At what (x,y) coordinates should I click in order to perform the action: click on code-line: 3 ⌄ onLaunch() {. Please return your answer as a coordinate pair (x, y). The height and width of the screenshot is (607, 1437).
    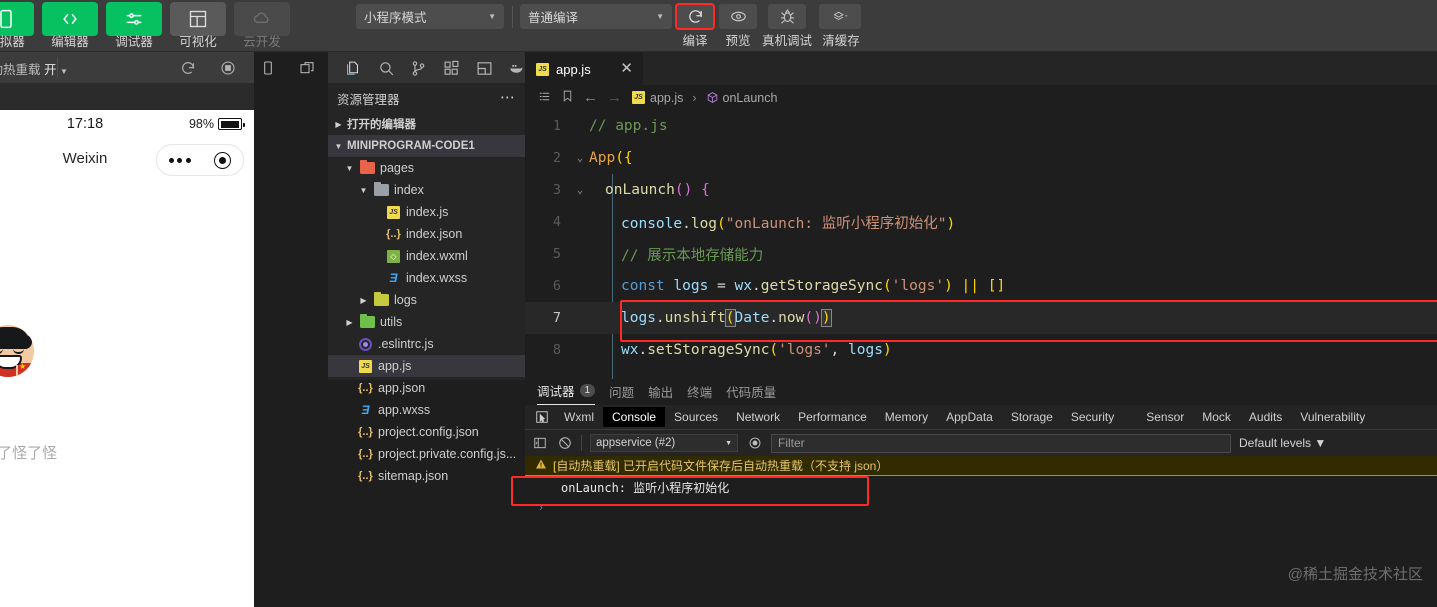
    Looking at the image, I should click on (981, 190).